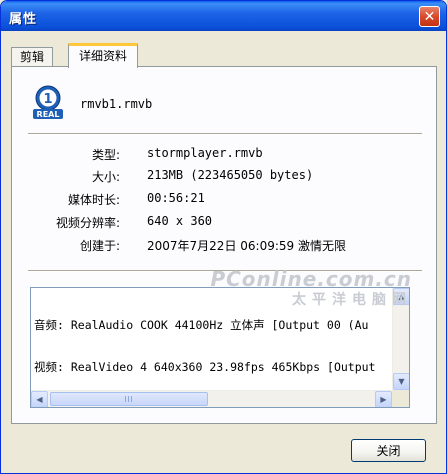 This screenshot has width=447, height=474. What do you see at coordinates (116, 104) in the screenshot?
I see `file-name: rmvb1.rmvb` at bounding box center [116, 104].